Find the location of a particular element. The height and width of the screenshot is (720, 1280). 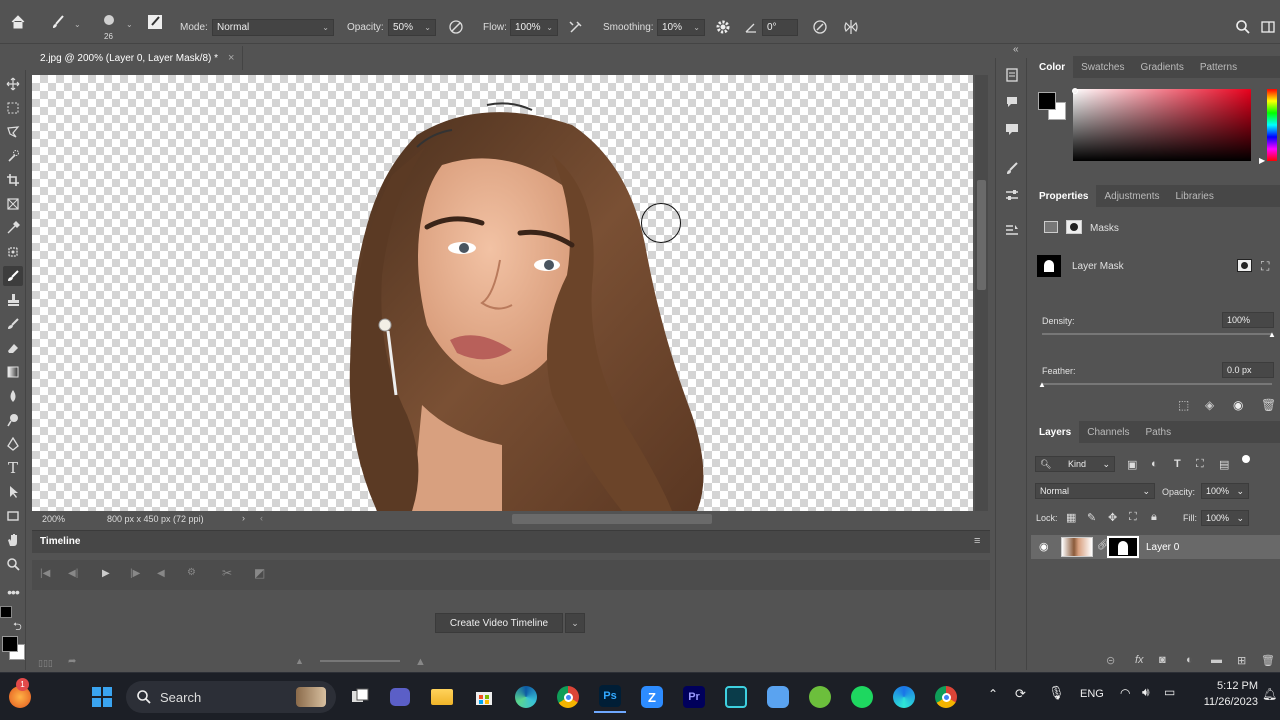

vertical-scroll-thumb is located at coordinates (981, 235).